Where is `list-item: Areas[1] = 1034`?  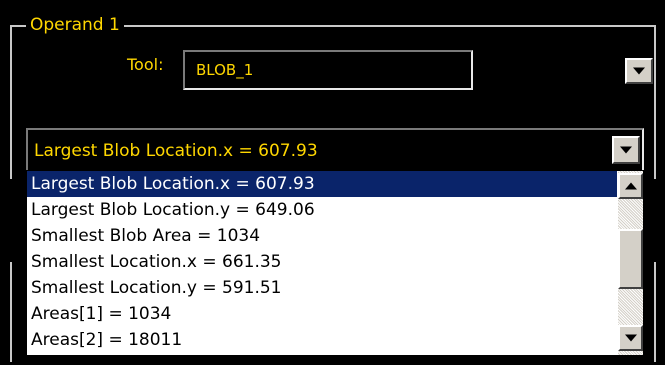
list-item: Areas[1] = 1034 is located at coordinates (322, 314).